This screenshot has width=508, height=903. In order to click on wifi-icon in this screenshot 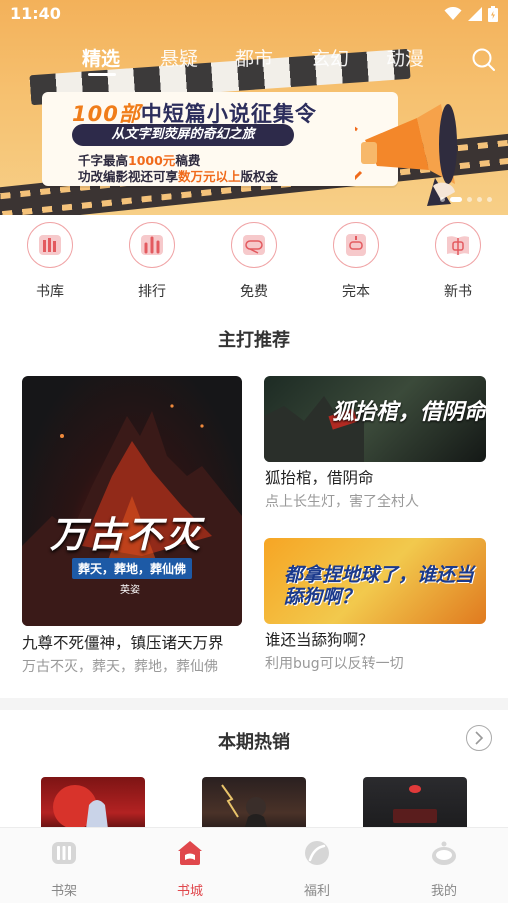, I will do `click(453, 13)`.